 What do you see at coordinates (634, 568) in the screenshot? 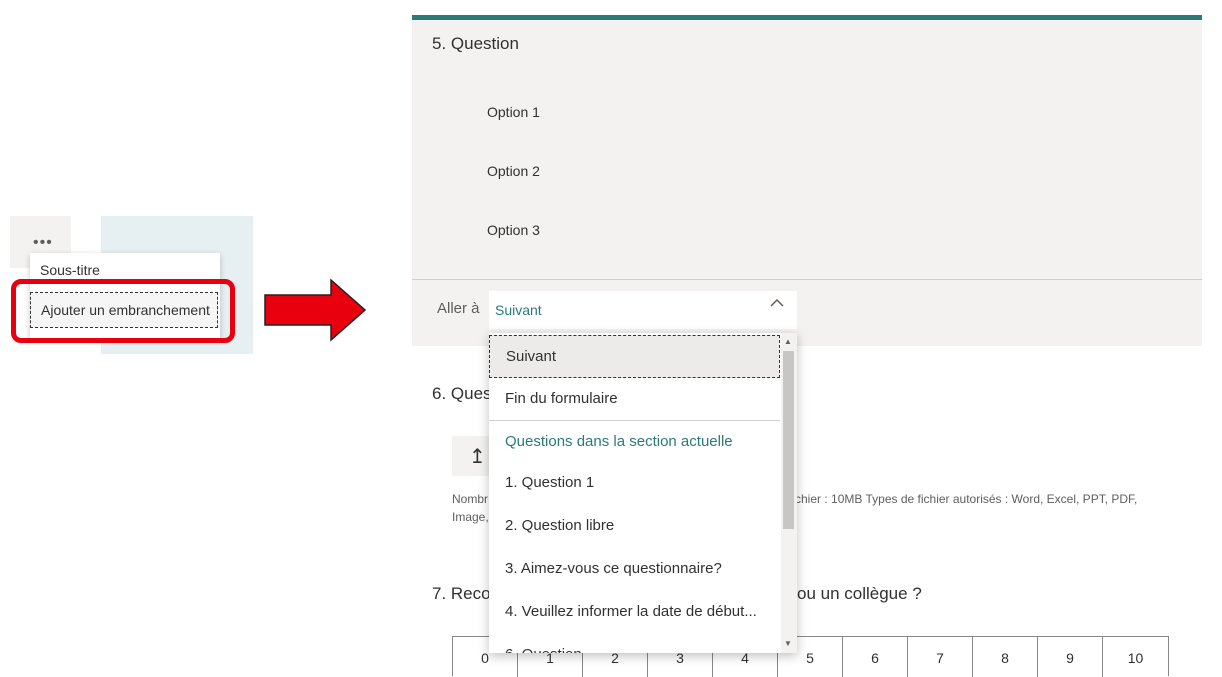
I see `dropdown-option-question: 3. Aimez-vous ce questionnaire?` at bounding box center [634, 568].